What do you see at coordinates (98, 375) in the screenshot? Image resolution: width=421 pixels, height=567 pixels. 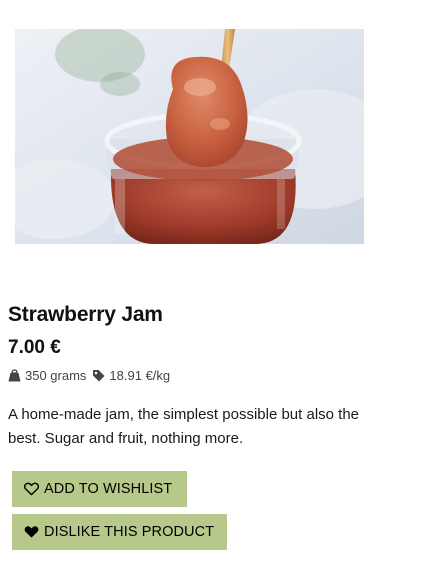 I see `tag-icon` at bounding box center [98, 375].